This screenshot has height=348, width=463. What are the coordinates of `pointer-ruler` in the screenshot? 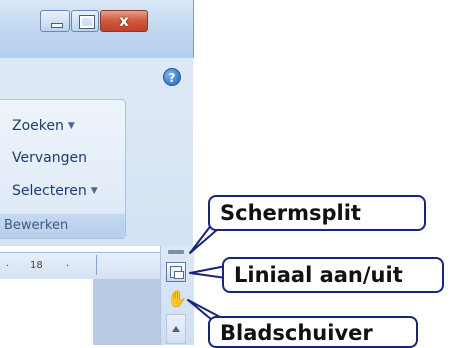 It's located at (208, 272).